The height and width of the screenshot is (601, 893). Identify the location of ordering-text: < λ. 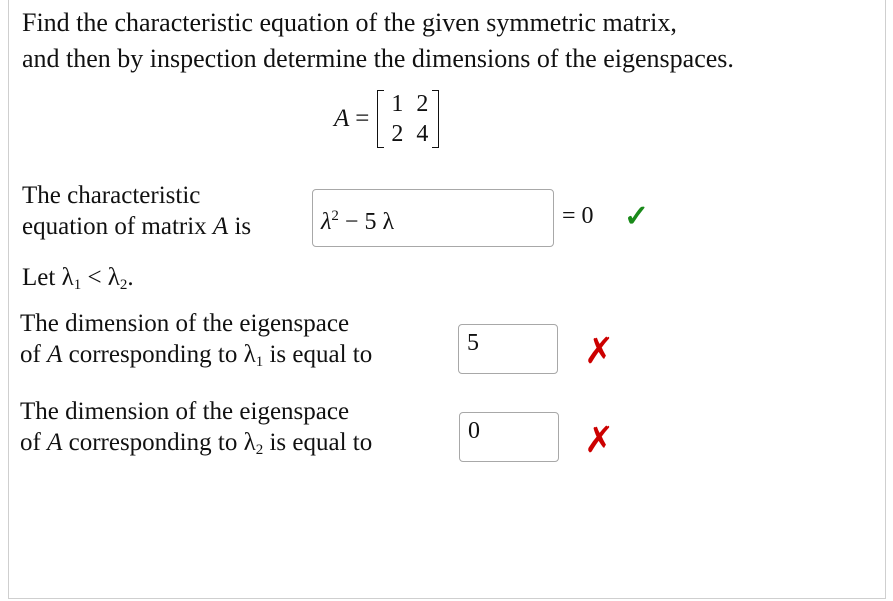
(100, 277).